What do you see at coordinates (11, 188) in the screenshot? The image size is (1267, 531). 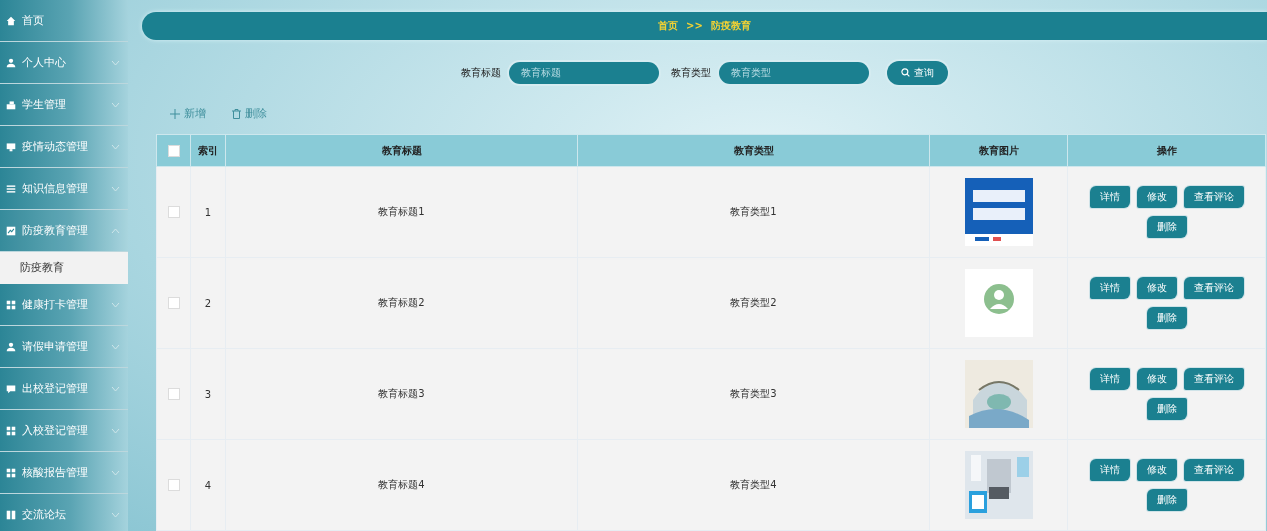 I see `list-icon` at bounding box center [11, 188].